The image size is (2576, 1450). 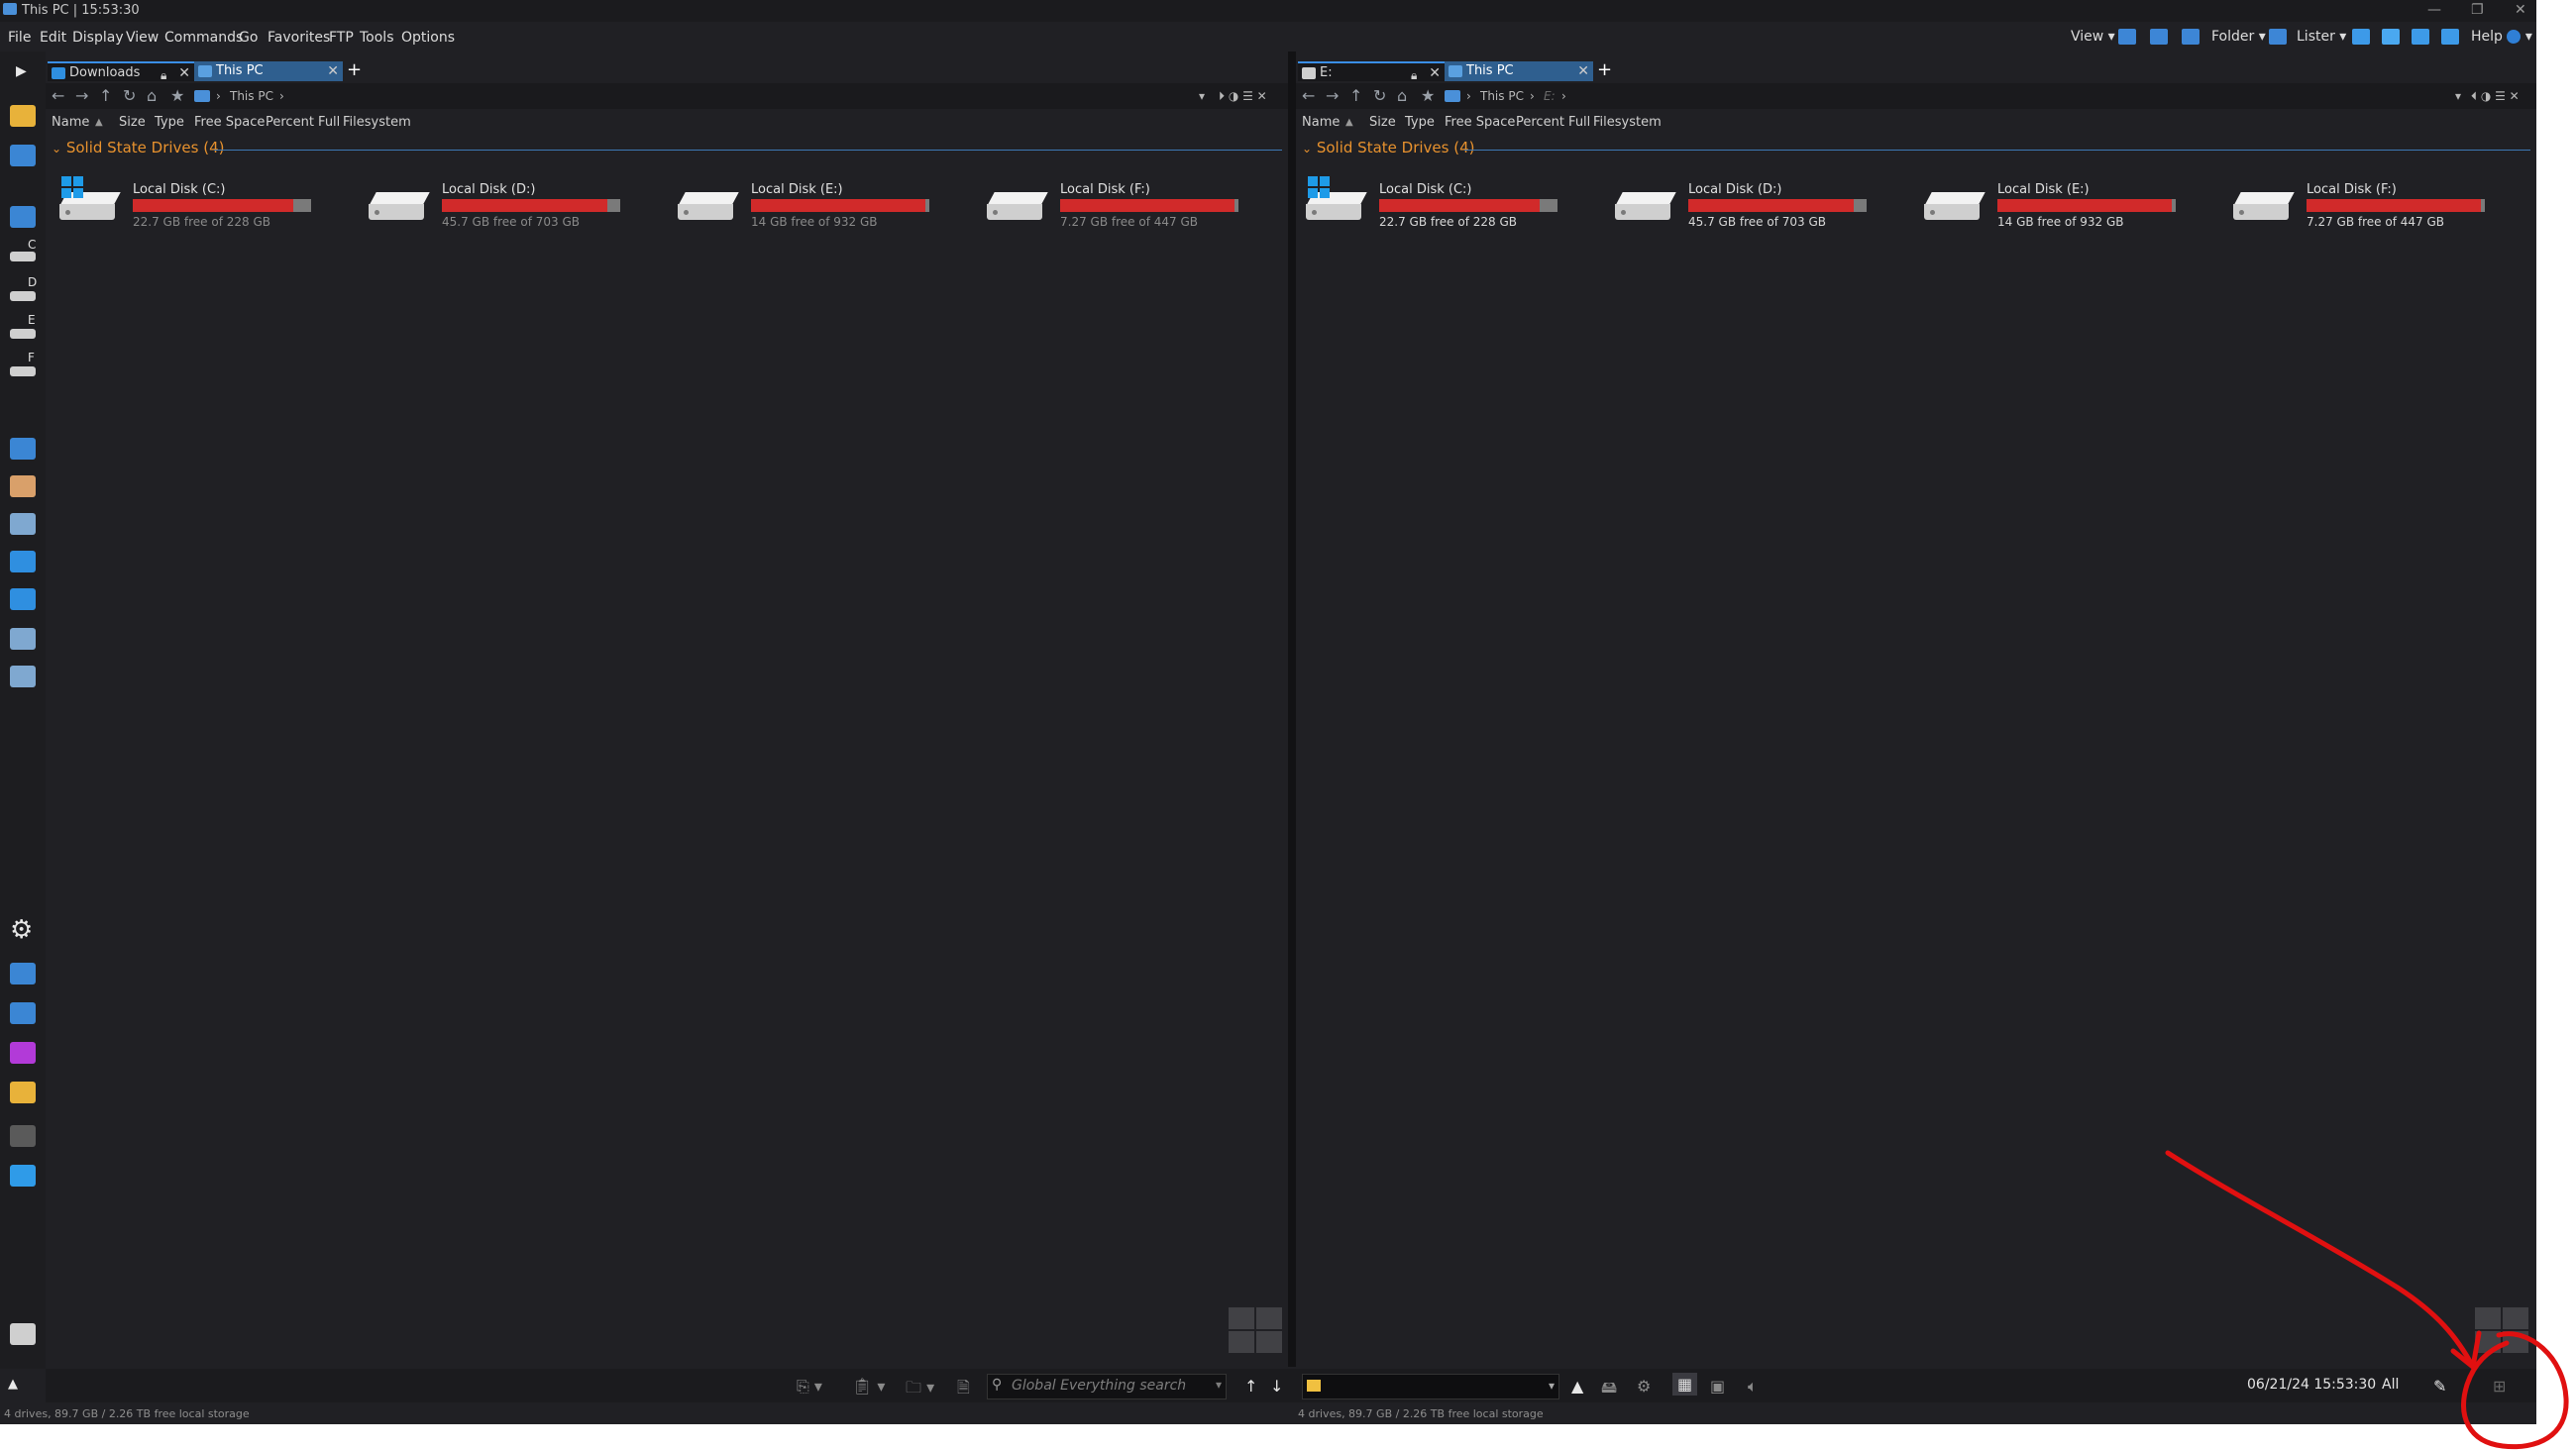 What do you see at coordinates (121, 72) in the screenshot?
I see `tab-downloads: Downloads 🔒︎ ✕` at bounding box center [121, 72].